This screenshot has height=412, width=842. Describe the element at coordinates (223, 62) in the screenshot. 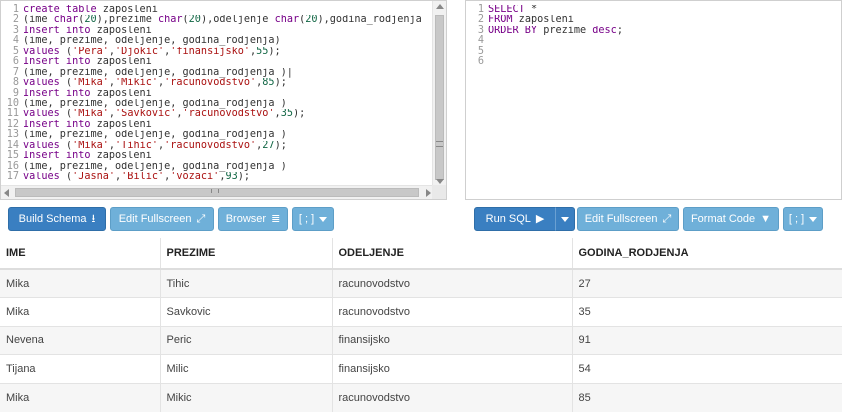

I see `code-line: 6 Insert into zaposleni` at that location.